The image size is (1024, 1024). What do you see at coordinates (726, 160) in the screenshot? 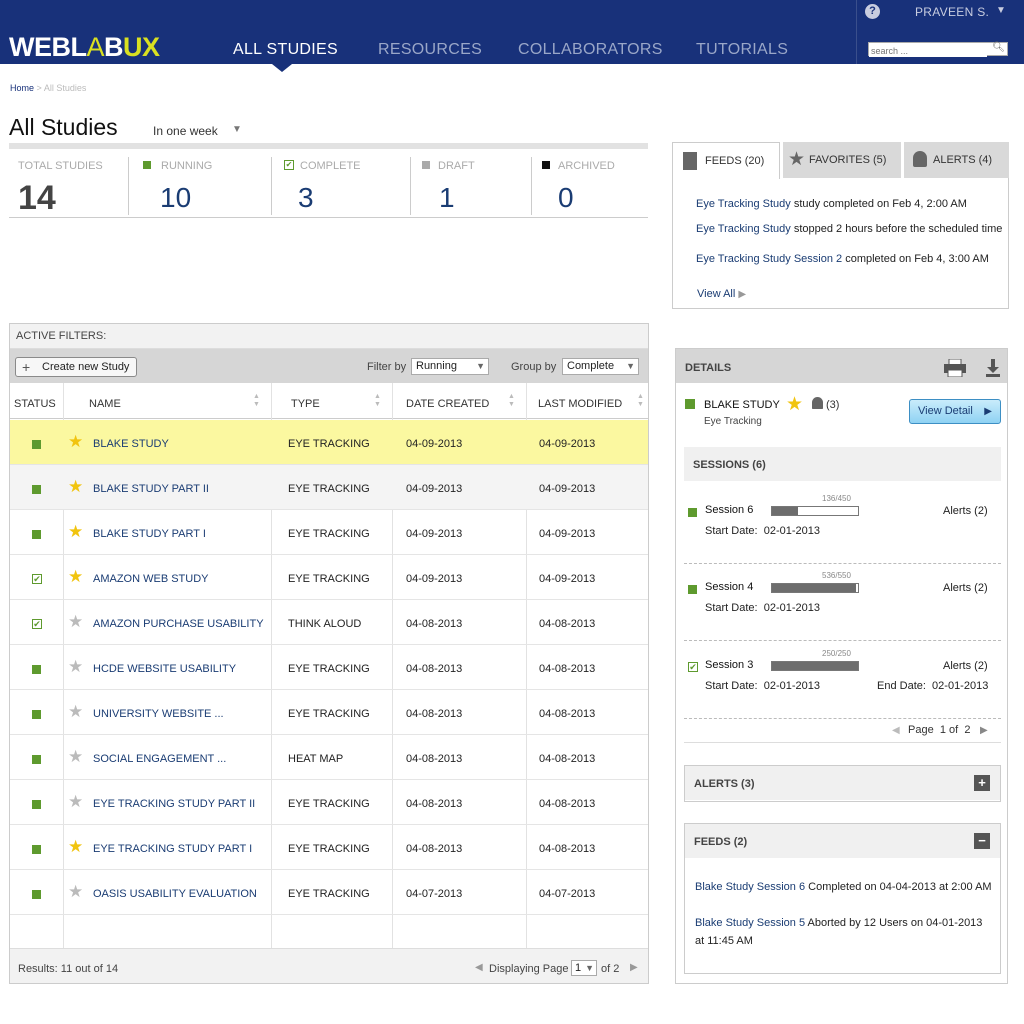
I see `tab-feeds: FEEDS (20)` at bounding box center [726, 160].